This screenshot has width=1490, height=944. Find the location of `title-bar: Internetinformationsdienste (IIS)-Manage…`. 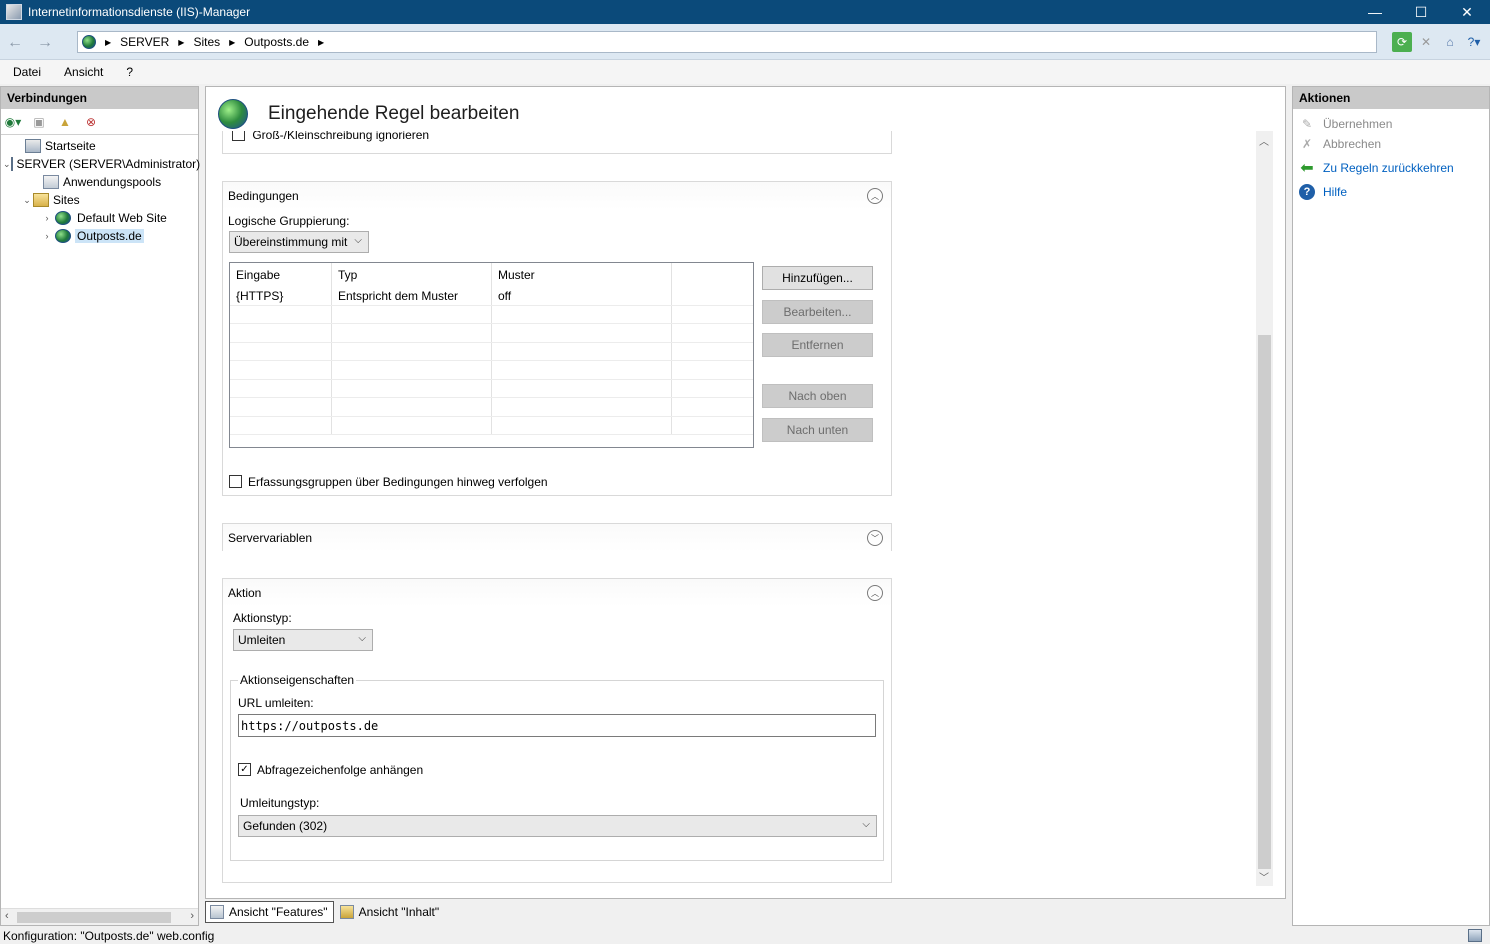

title-bar: Internetinformationsdienste (IIS)-Manage… is located at coordinates (745, 12).